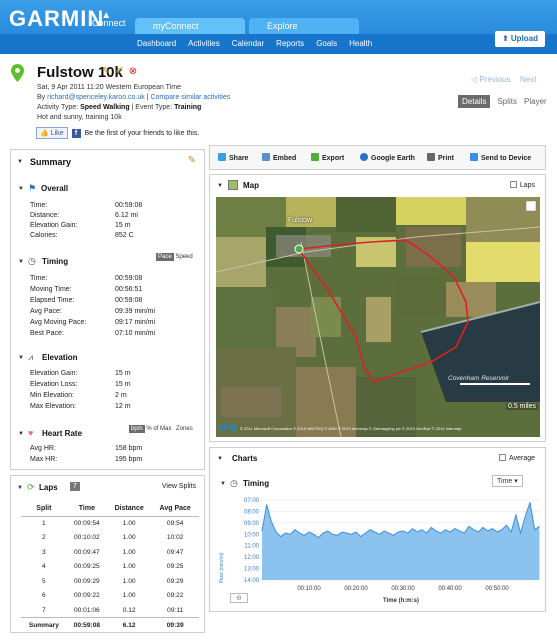 Image resolution: width=557 pixels, height=640 pixels. What do you see at coordinates (96, 97) in the screenshot?
I see `author-link: richard@spenceley.karoo.co.uk` at bounding box center [96, 97].